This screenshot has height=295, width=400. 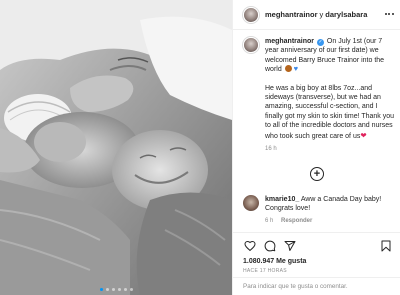 What do you see at coordinates (274, 261) in the screenshot?
I see `likes-count: 1.080.947 Me gusta` at bounding box center [274, 261].